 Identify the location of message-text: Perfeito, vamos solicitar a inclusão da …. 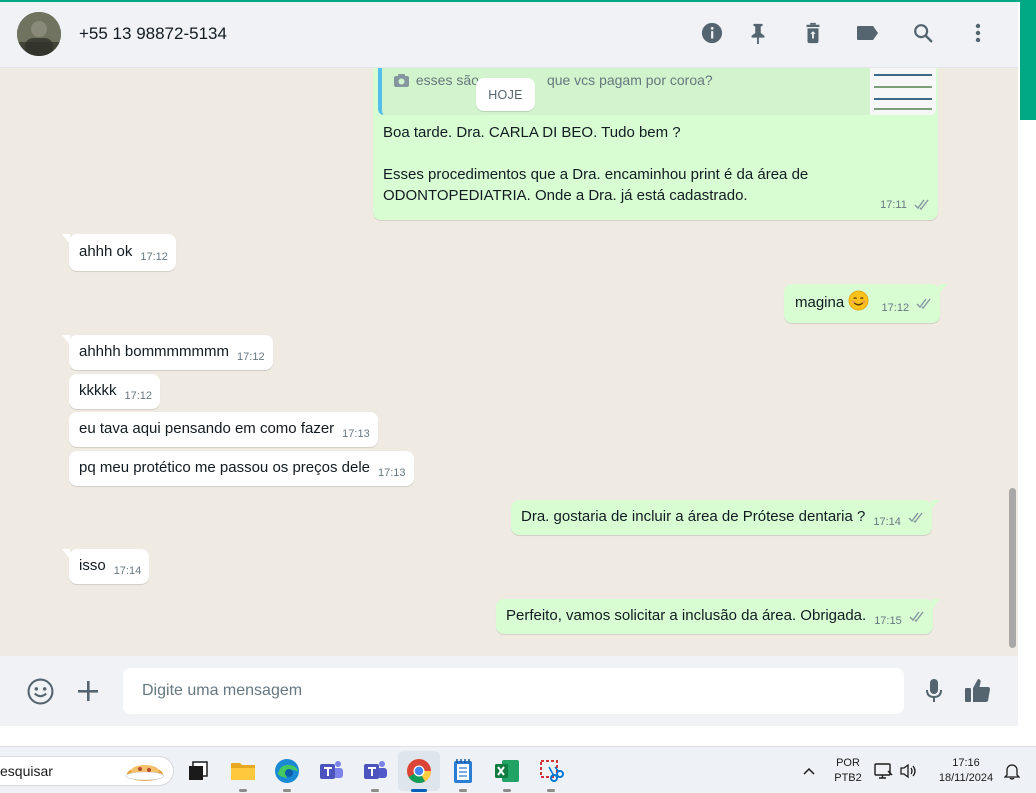
(686, 615).